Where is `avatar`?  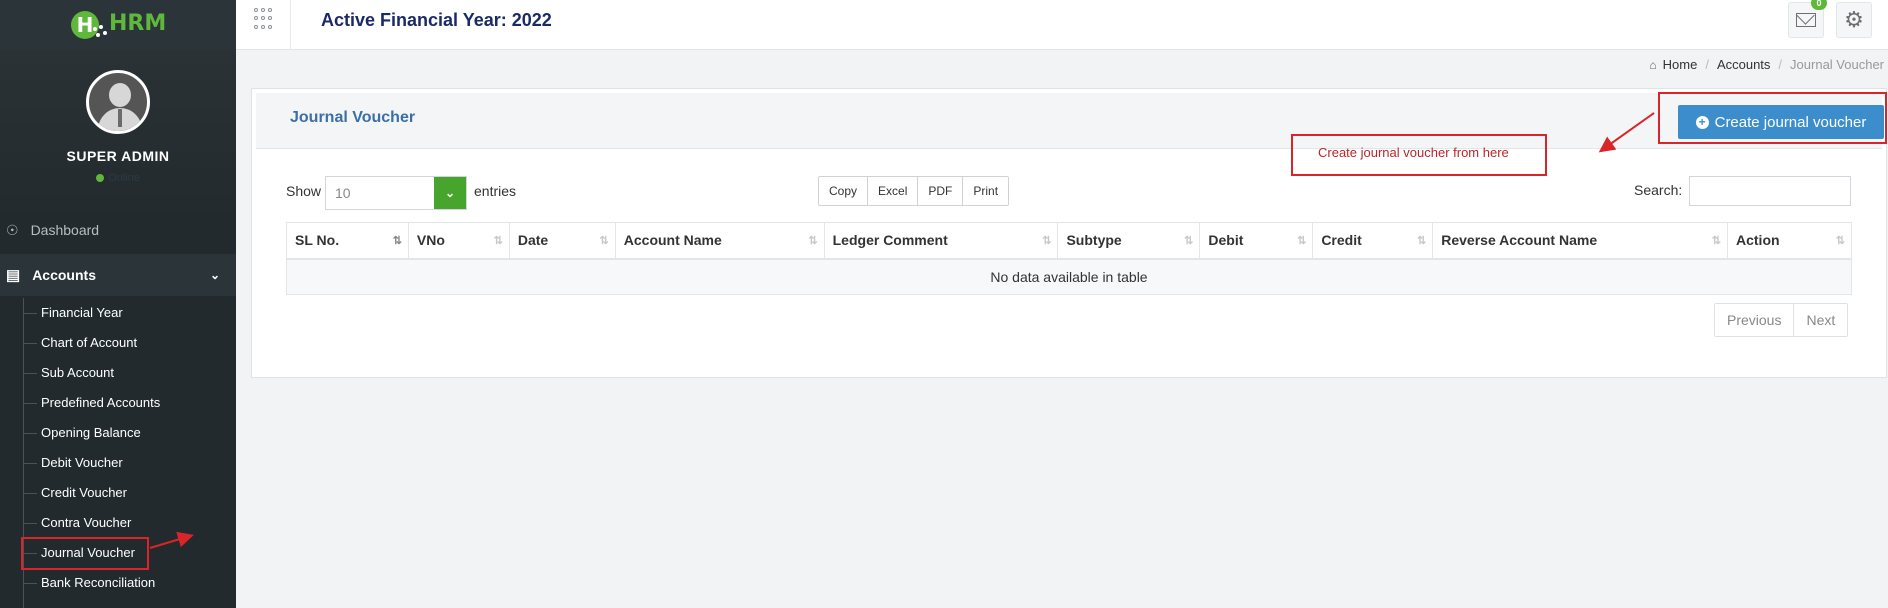 avatar is located at coordinates (118, 102).